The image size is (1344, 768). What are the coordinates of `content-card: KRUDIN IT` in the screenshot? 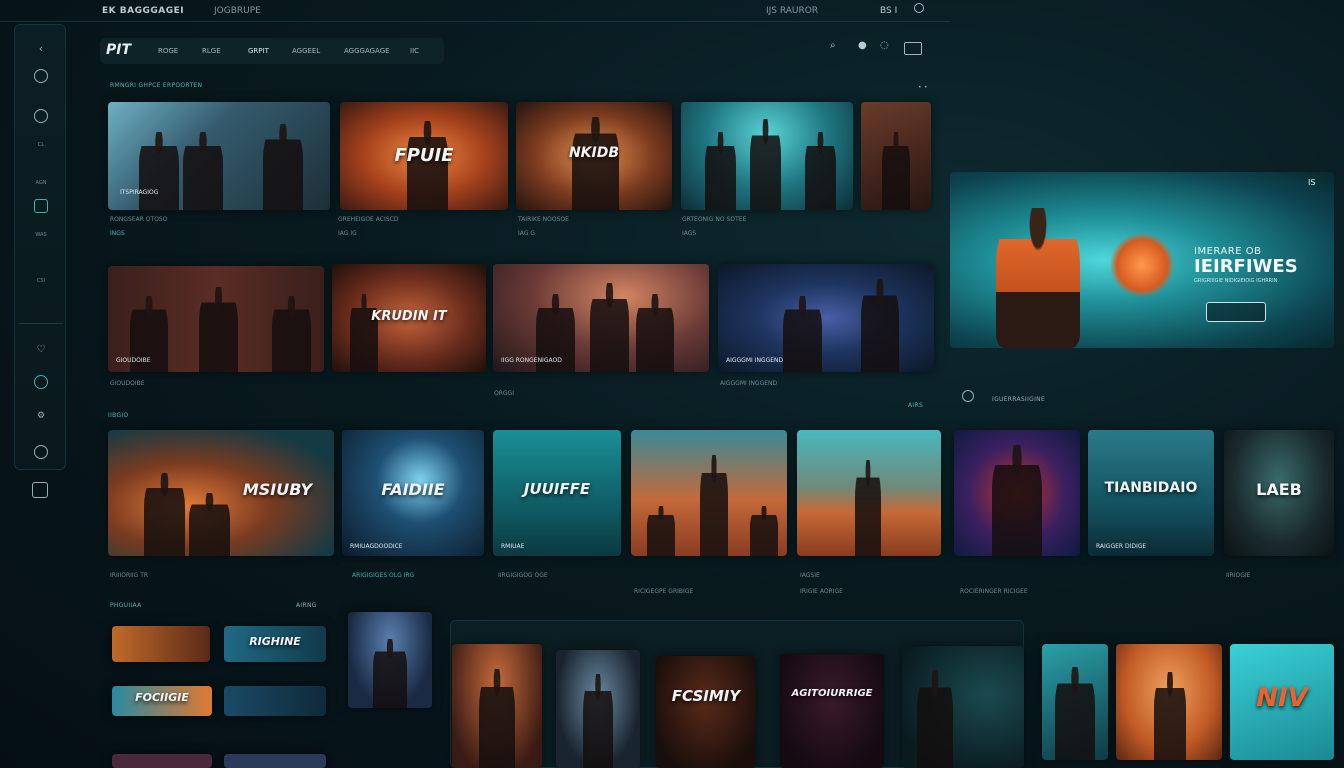 It's located at (409, 318).